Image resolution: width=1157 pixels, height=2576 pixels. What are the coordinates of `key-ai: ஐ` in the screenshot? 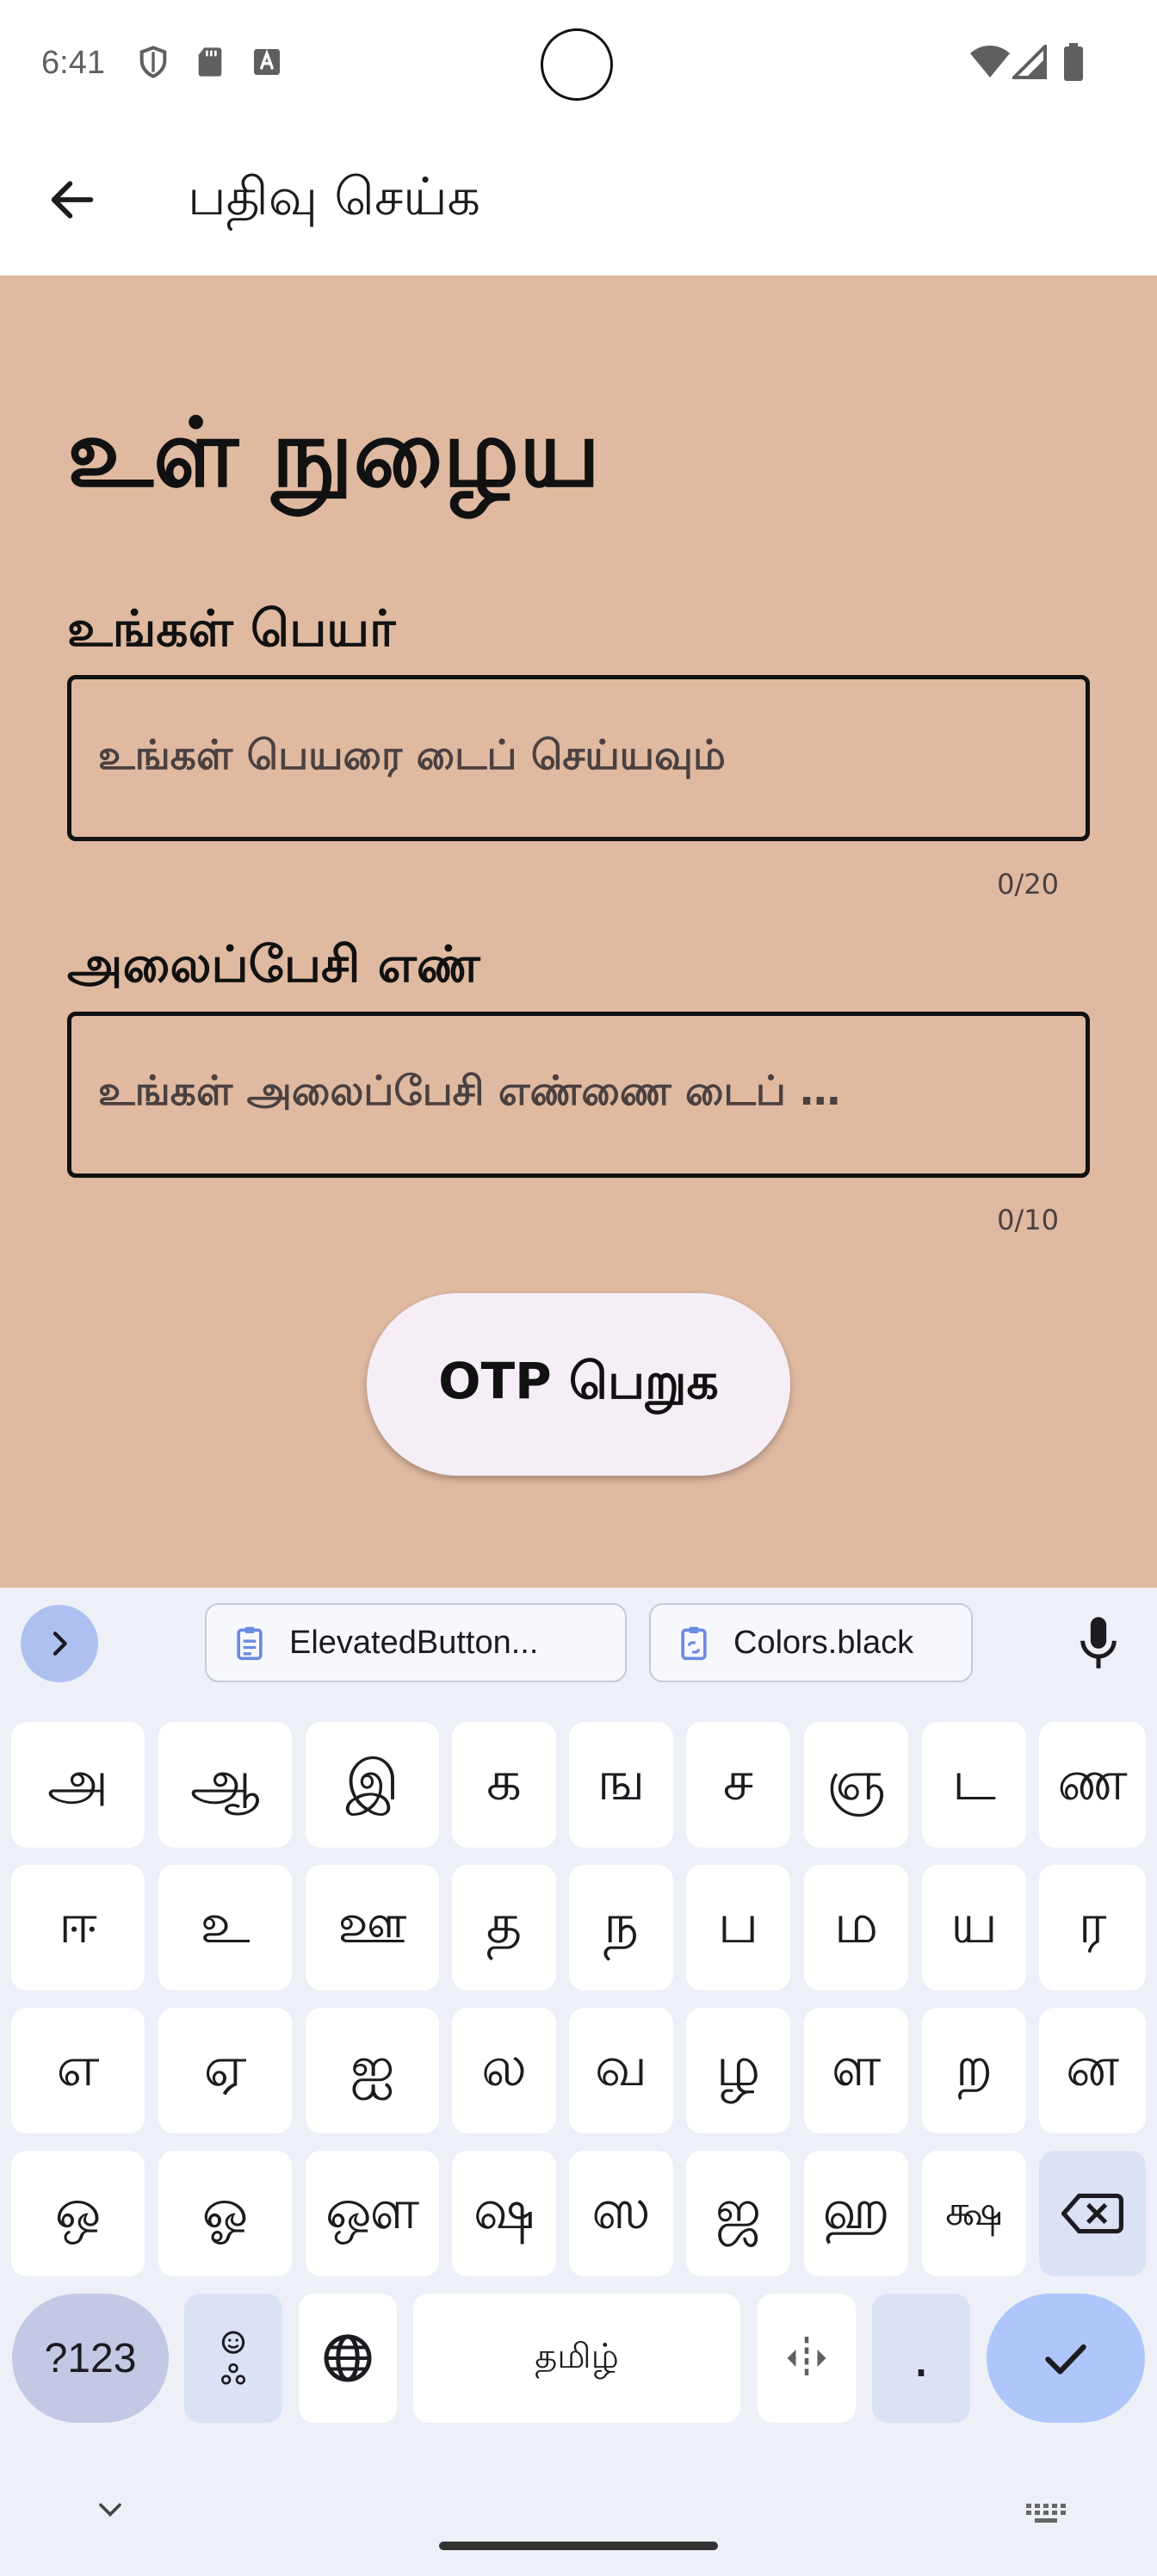 It's located at (372, 2070).